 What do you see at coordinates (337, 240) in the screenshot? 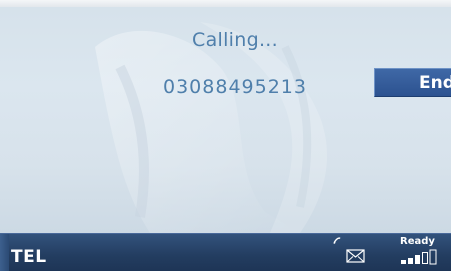
I see `phone-handset-icon` at bounding box center [337, 240].